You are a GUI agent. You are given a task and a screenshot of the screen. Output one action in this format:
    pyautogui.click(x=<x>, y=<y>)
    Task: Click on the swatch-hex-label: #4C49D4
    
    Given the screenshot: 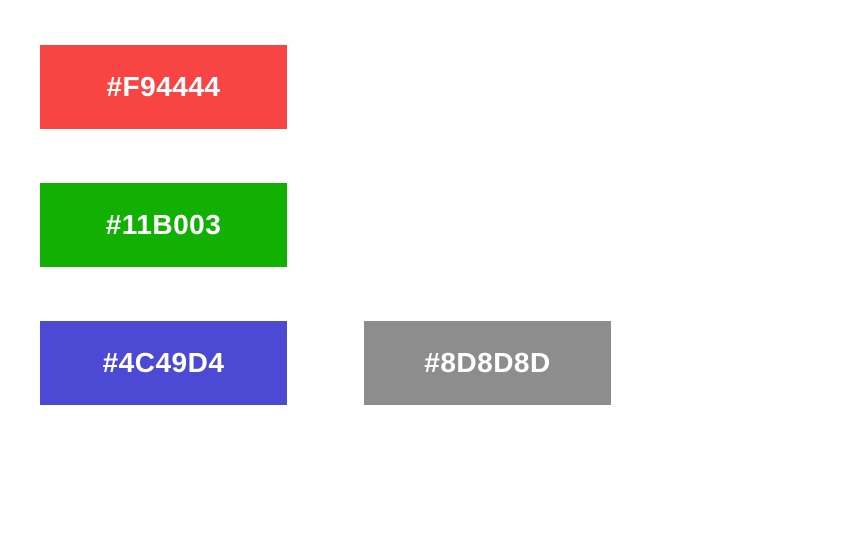 What is the action you would take?
    pyautogui.click(x=163, y=362)
    